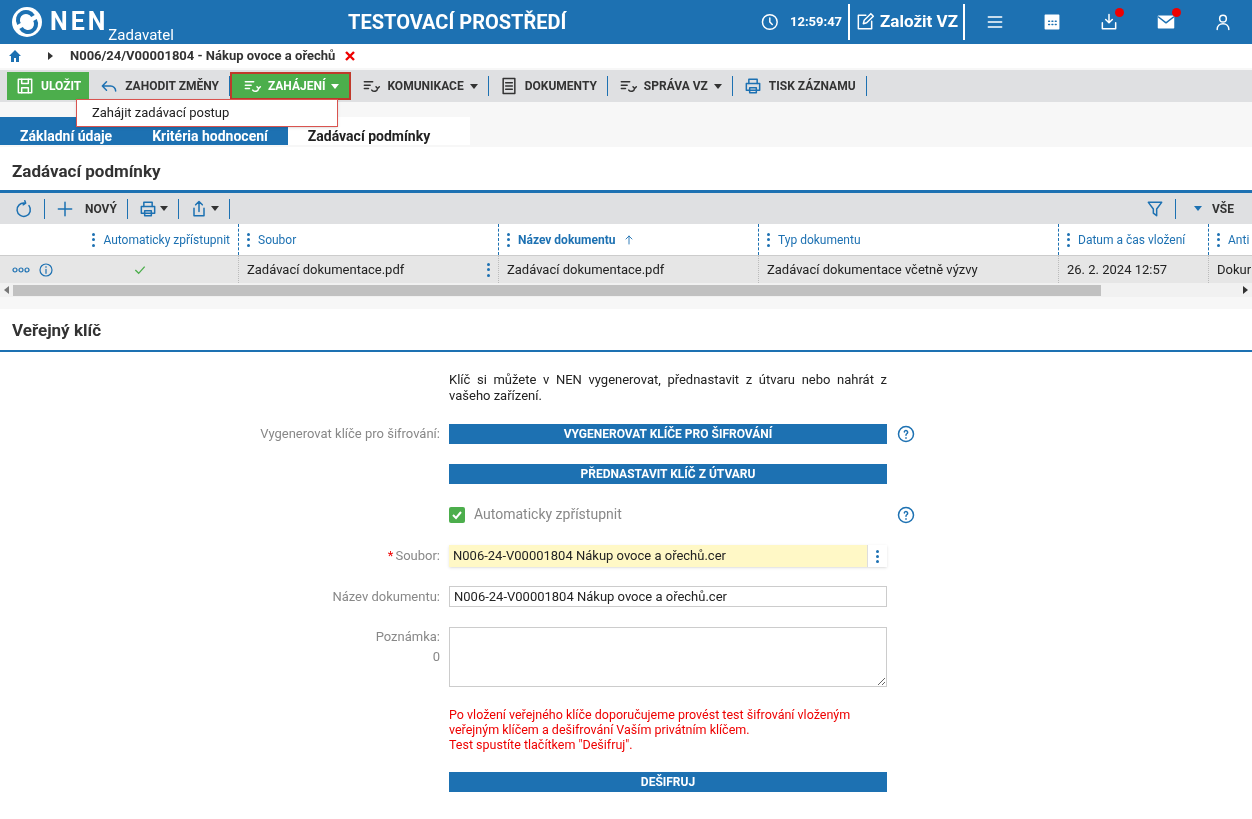 Image resolution: width=1252 pixels, height=819 pixels. Describe the element at coordinates (548, 514) in the screenshot. I see `checkbox-label: Automaticky zpřístupnit` at that location.